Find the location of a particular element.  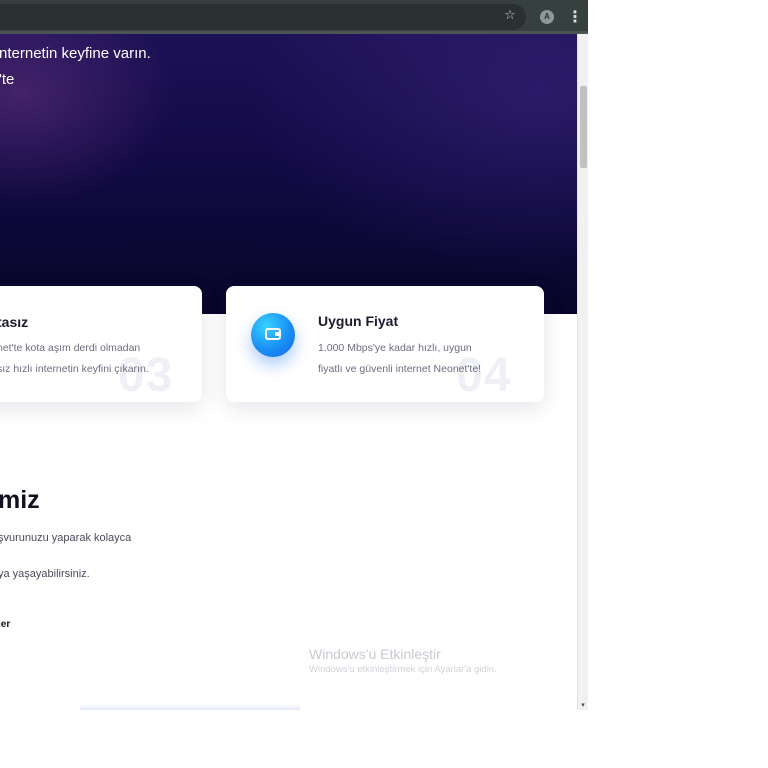

windows-activation-title: Windows'u Etkinleştir is located at coordinates (375, 654).